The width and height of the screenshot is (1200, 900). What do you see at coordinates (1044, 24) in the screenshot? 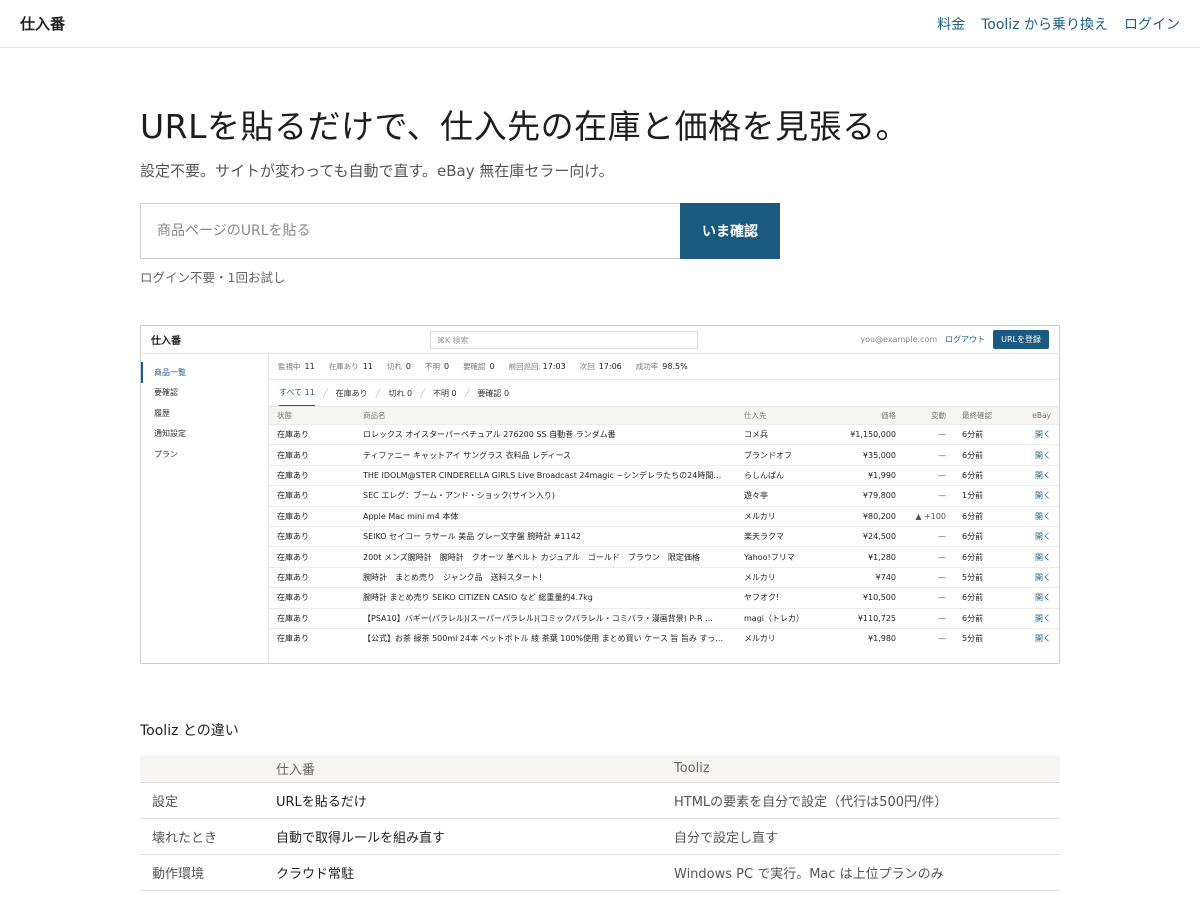
I see `nav-migrate-link: Tooliz から乗り換え` at bounding box center [1044, 24].